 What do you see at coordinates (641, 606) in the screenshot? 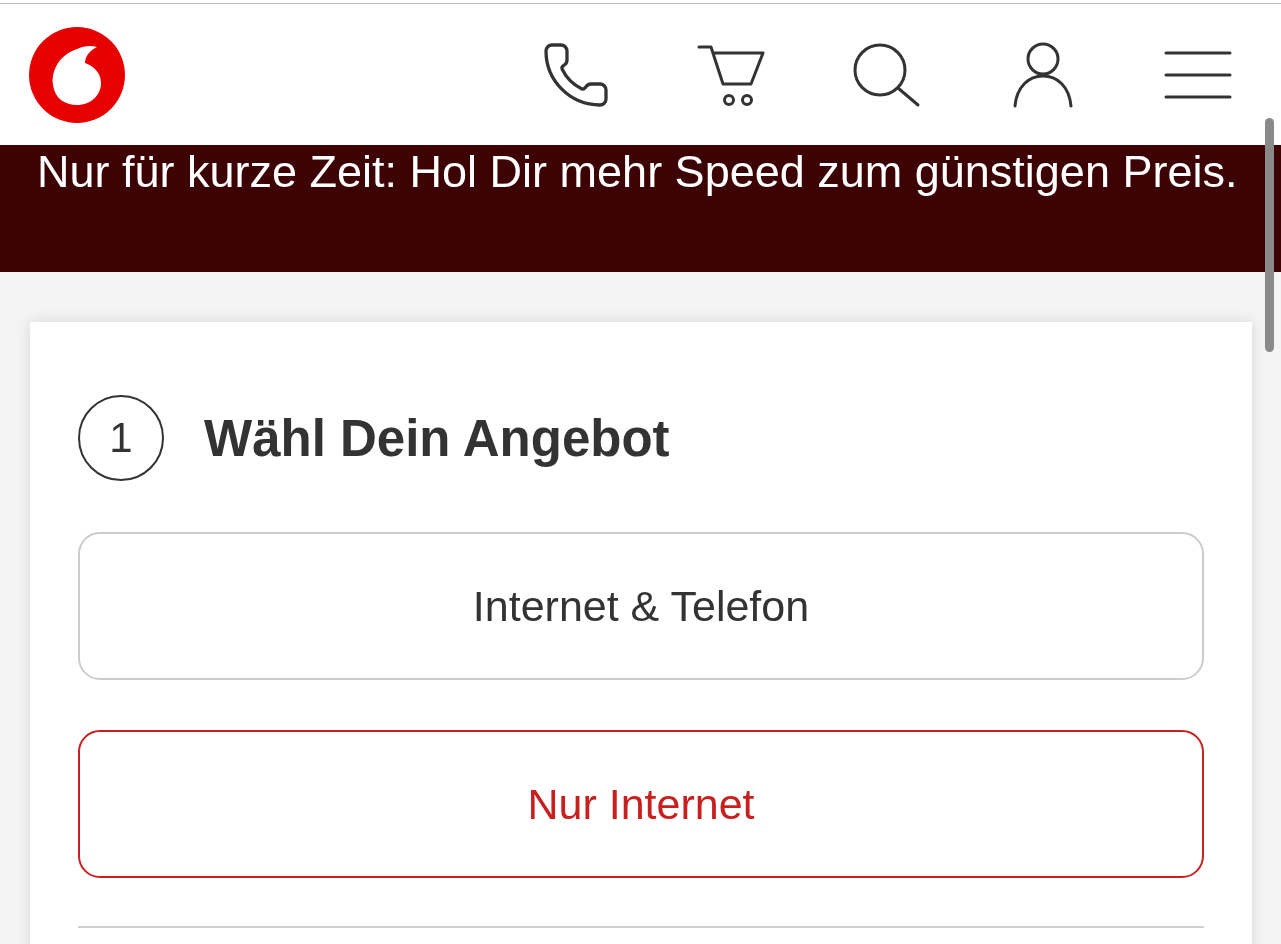
I see `offer-option-button: Internet & Telefon` at bounding box center [641, 606].